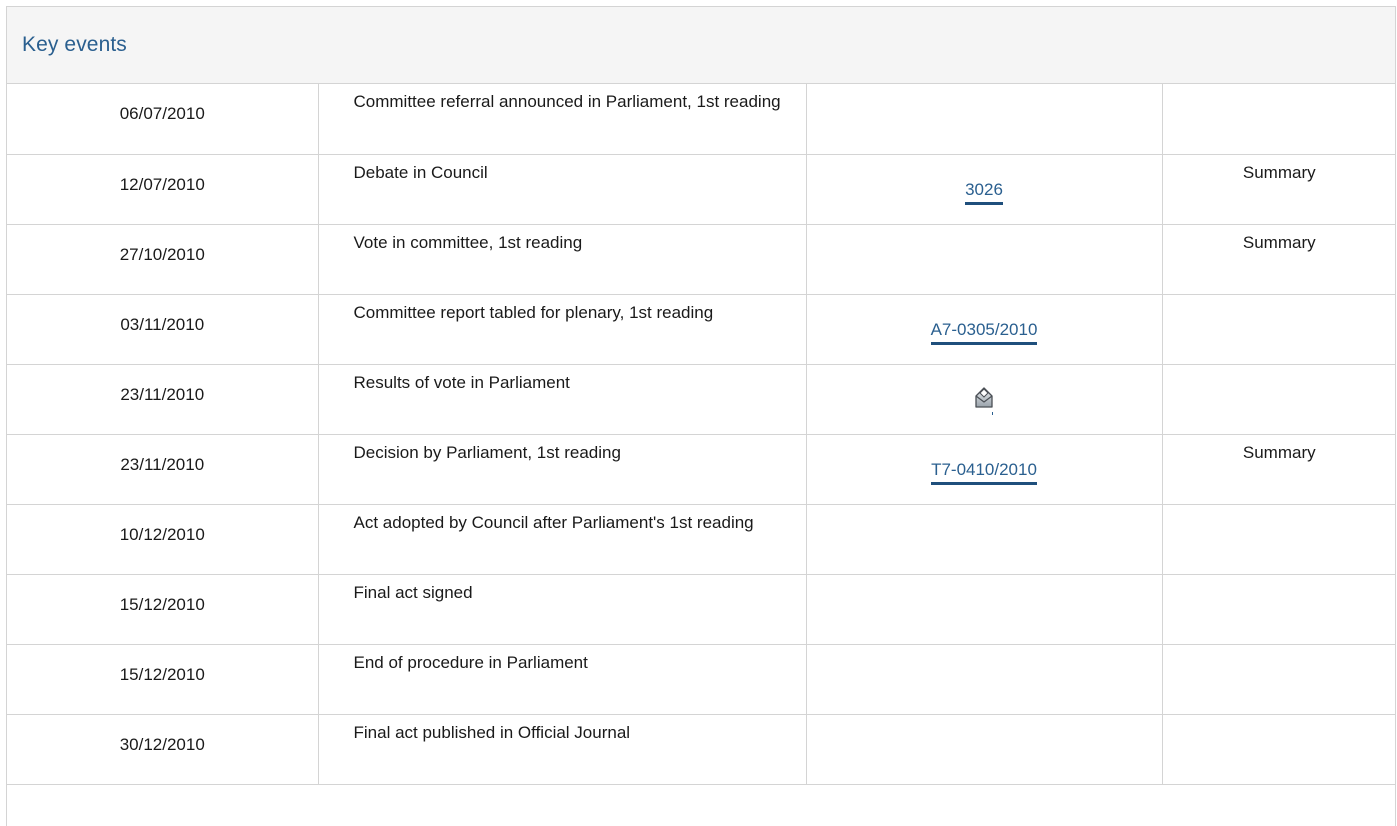 The image size is (1397, 826). I want to click on event-row: 15/12/2010 Final act signed, so click(701, 609).